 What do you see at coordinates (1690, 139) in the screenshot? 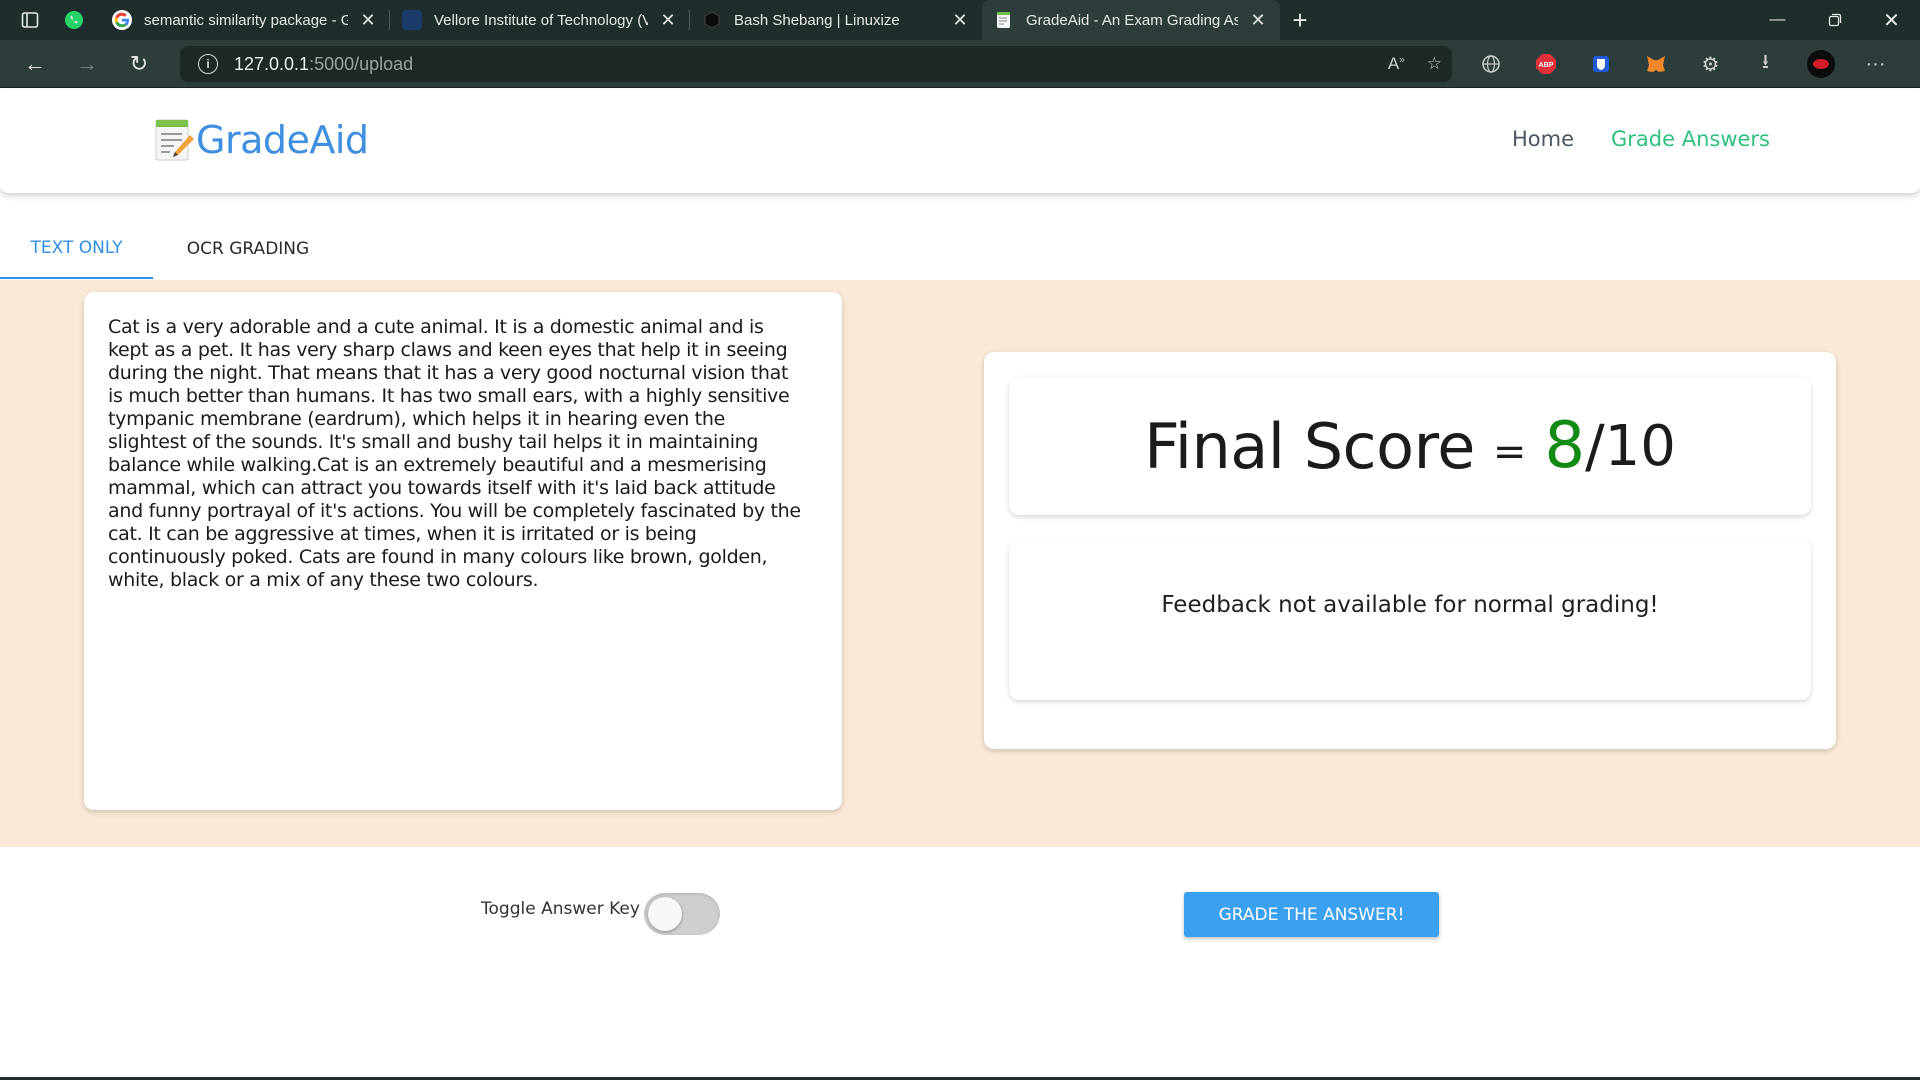
I see `nav-grade-answers-link: Grade Answers` at bounding box center [1690, 139].